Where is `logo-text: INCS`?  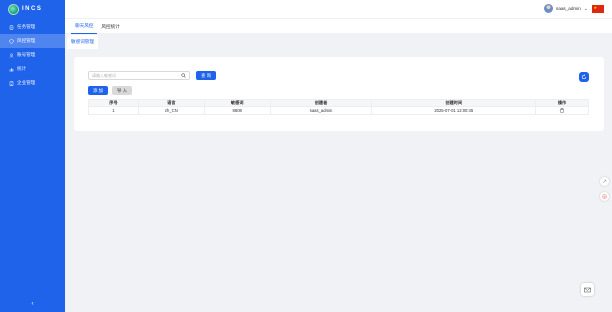 logo-text: INCS is located at coordinates (32, 9).